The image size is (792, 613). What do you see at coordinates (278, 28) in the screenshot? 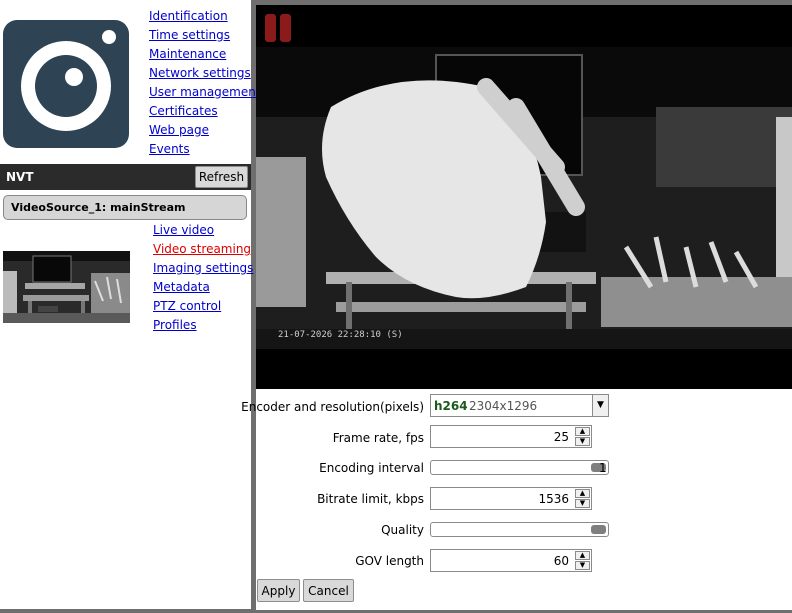
I see `pause-icon` at bounding box center [278, 28].